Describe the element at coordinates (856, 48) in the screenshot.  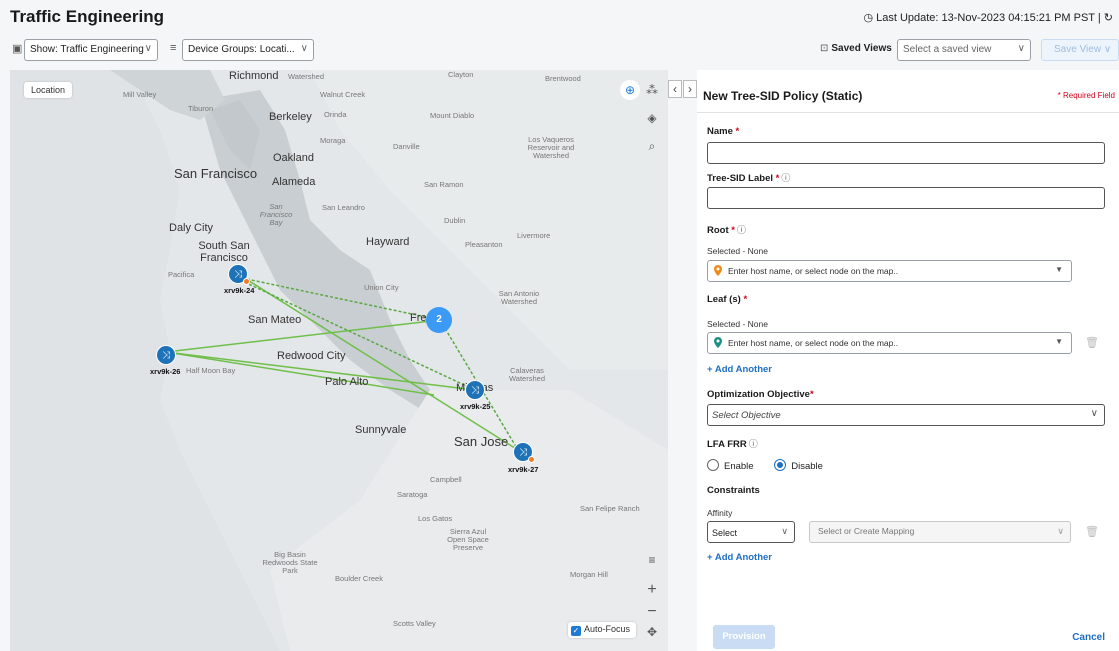
I see `saved-views-label: ⊡ Saved Views` at that location.